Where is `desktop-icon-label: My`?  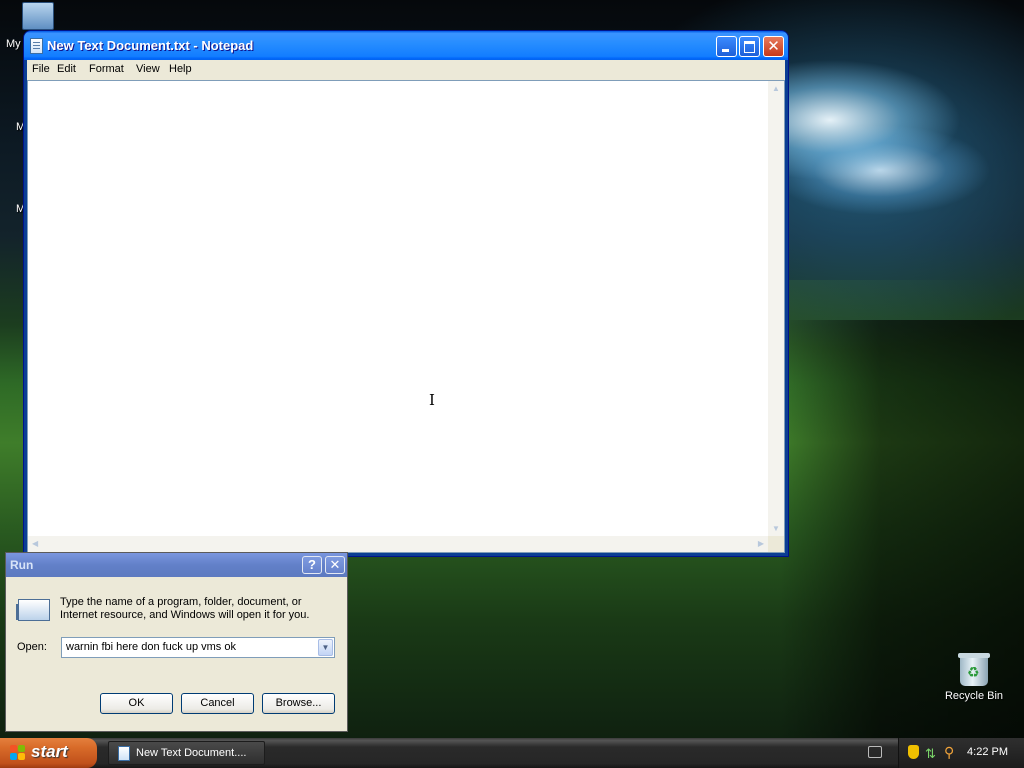
desktop-icon-label: My is located at coordinates (13, 44).